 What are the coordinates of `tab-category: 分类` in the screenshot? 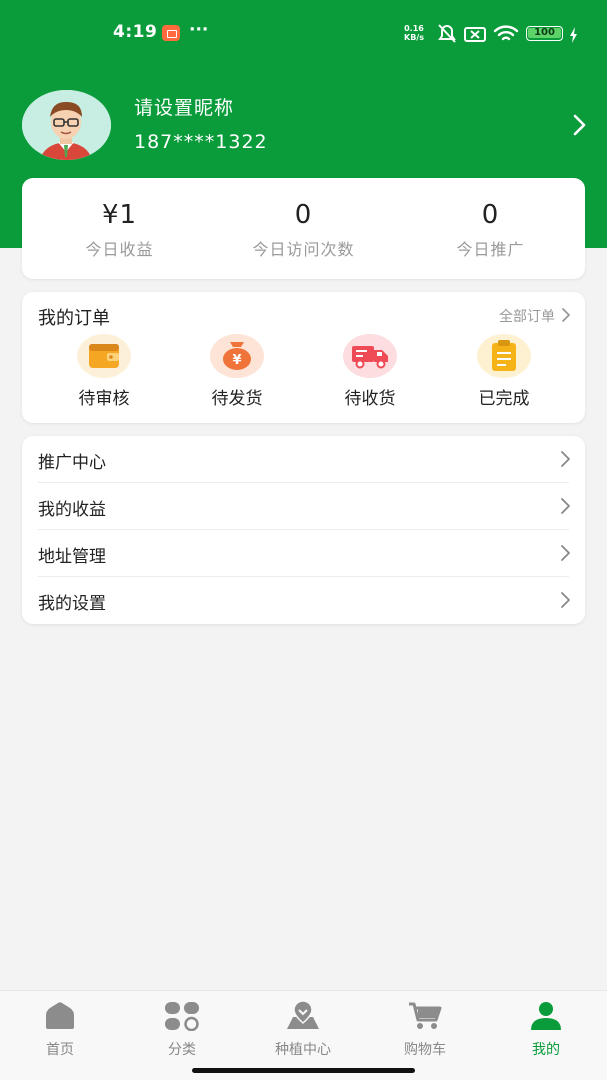 It's located at (182, 1030).